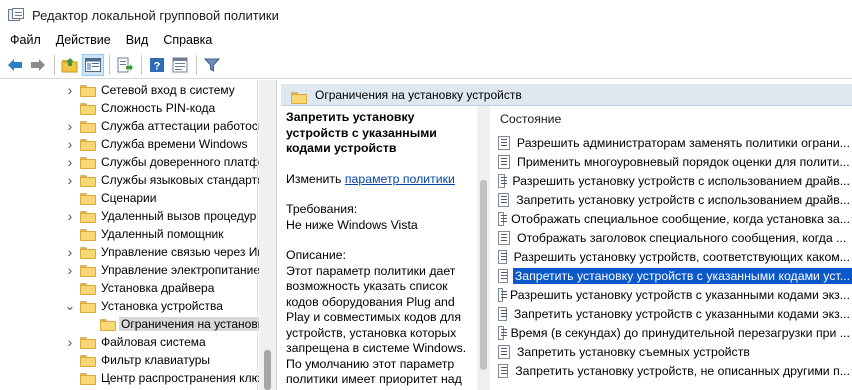 This screenshot has height=390, width=852. I want to click on tree-item: Сценарии, so click(130, 198).